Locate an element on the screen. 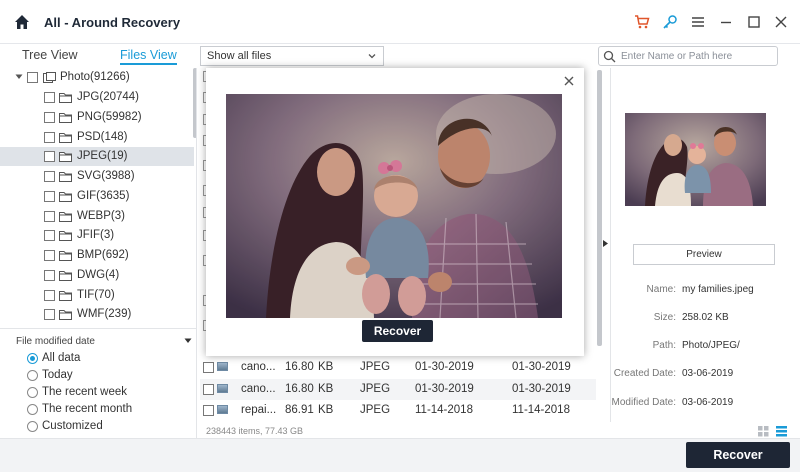 The width and height of the screenshot is (800, 472). tree-item: BMP(692) is located at coordinates (97, 255).